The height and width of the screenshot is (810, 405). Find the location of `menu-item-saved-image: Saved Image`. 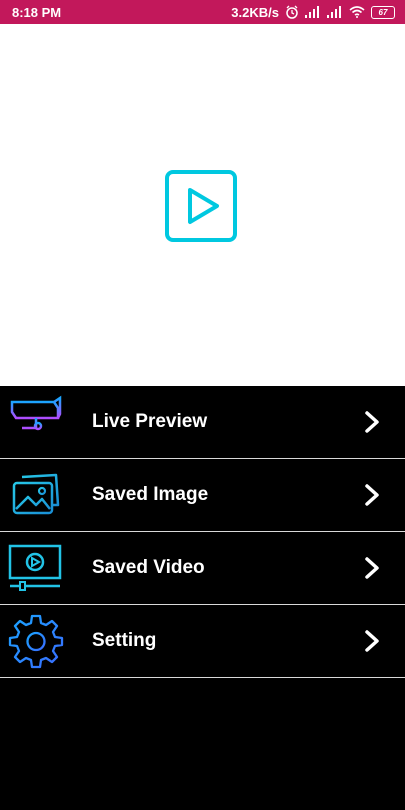

menu-item-saved-image: Saved Image is located at coordinates (202, 495).